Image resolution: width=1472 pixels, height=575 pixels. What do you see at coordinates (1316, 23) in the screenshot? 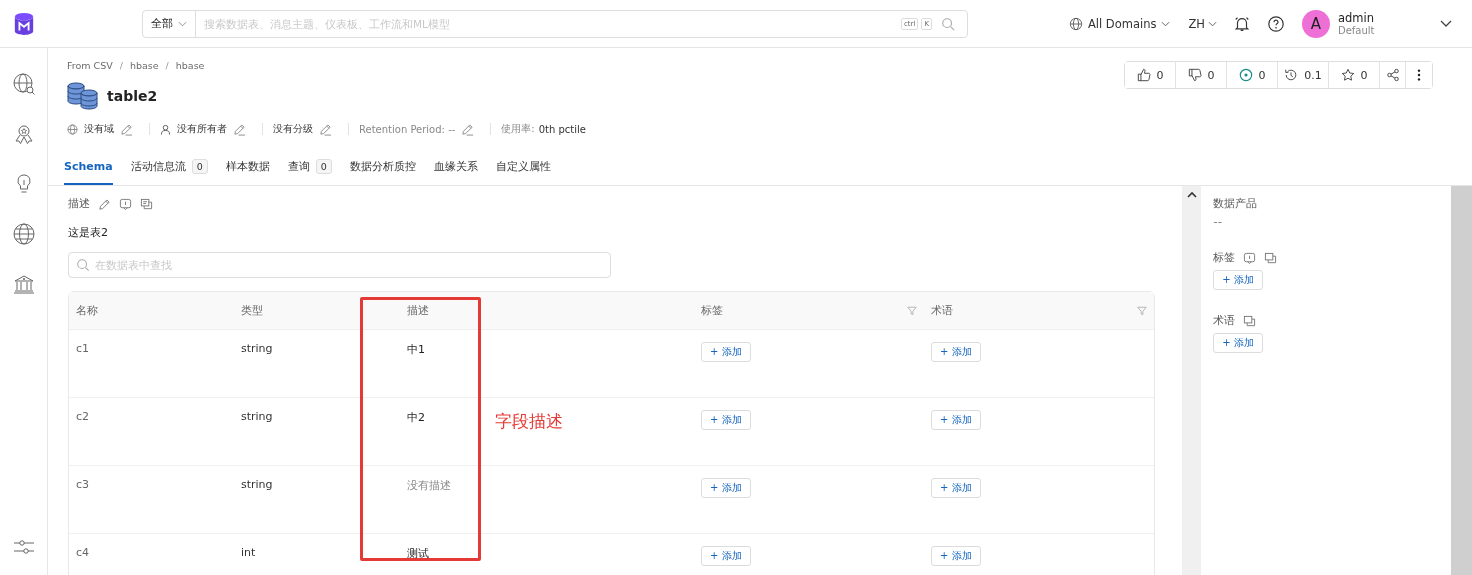
I see `user-avatar: A` at bounding box center [1316, 23].